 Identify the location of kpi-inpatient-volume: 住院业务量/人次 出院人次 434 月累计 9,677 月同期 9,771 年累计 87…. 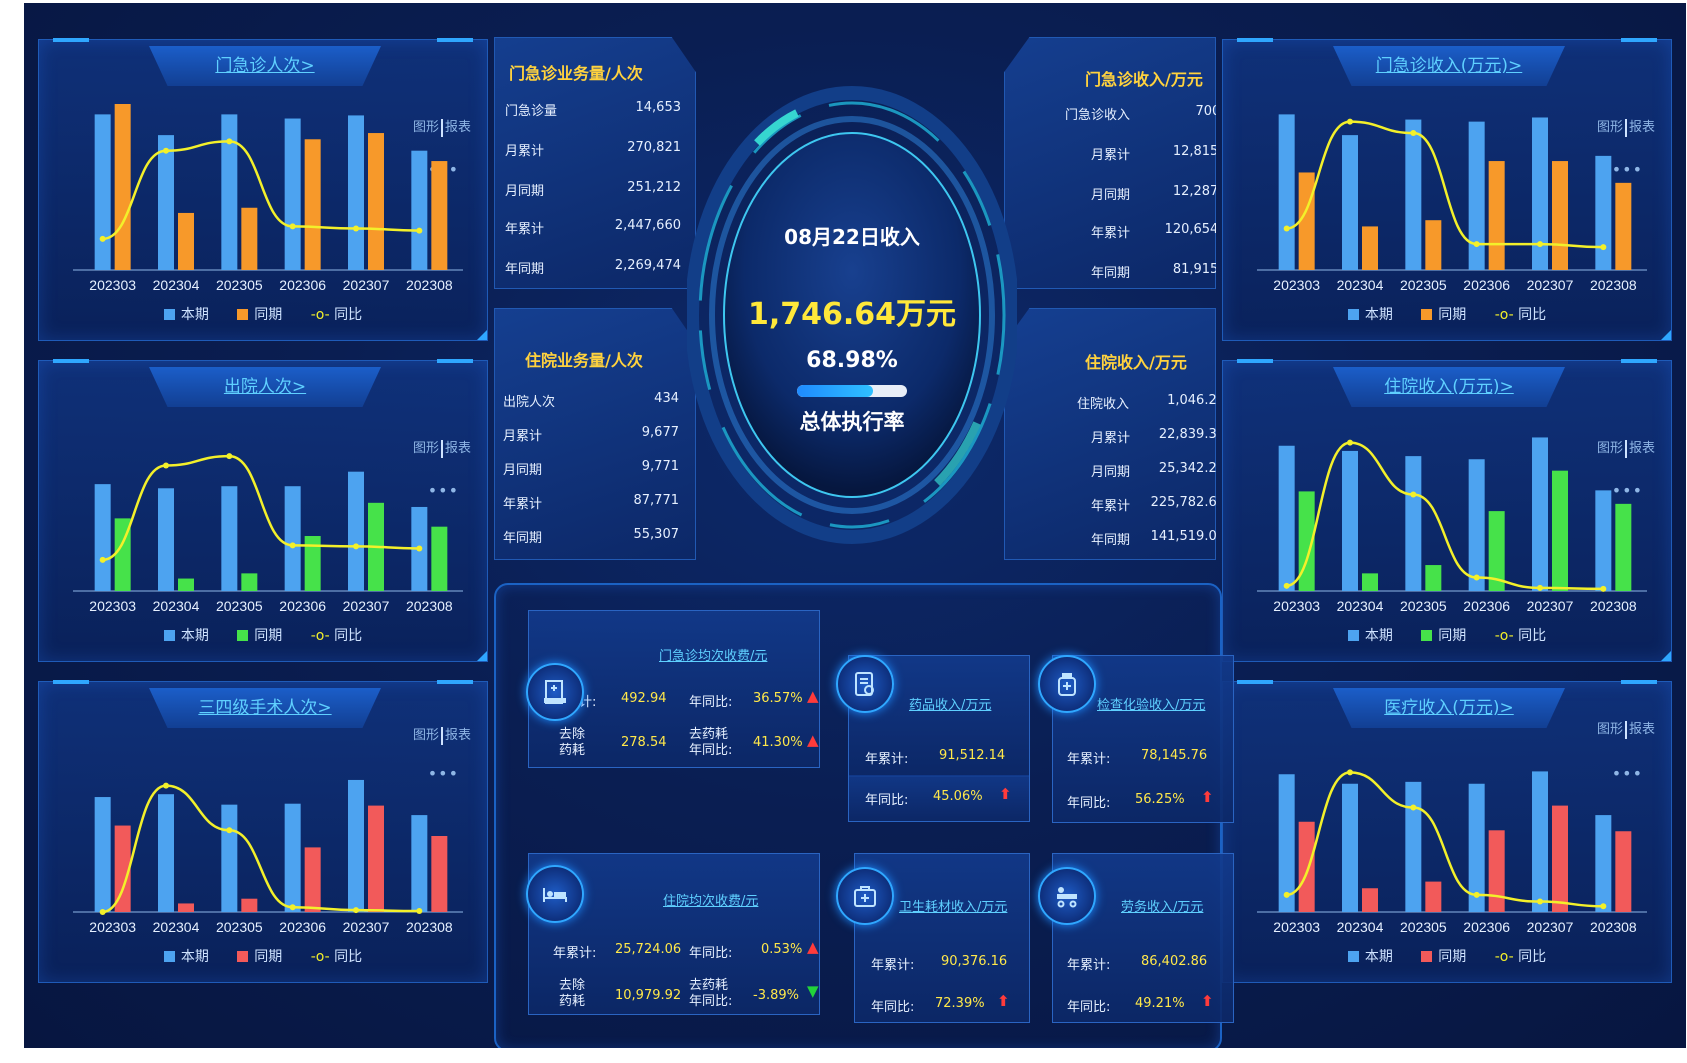
(595, 434).